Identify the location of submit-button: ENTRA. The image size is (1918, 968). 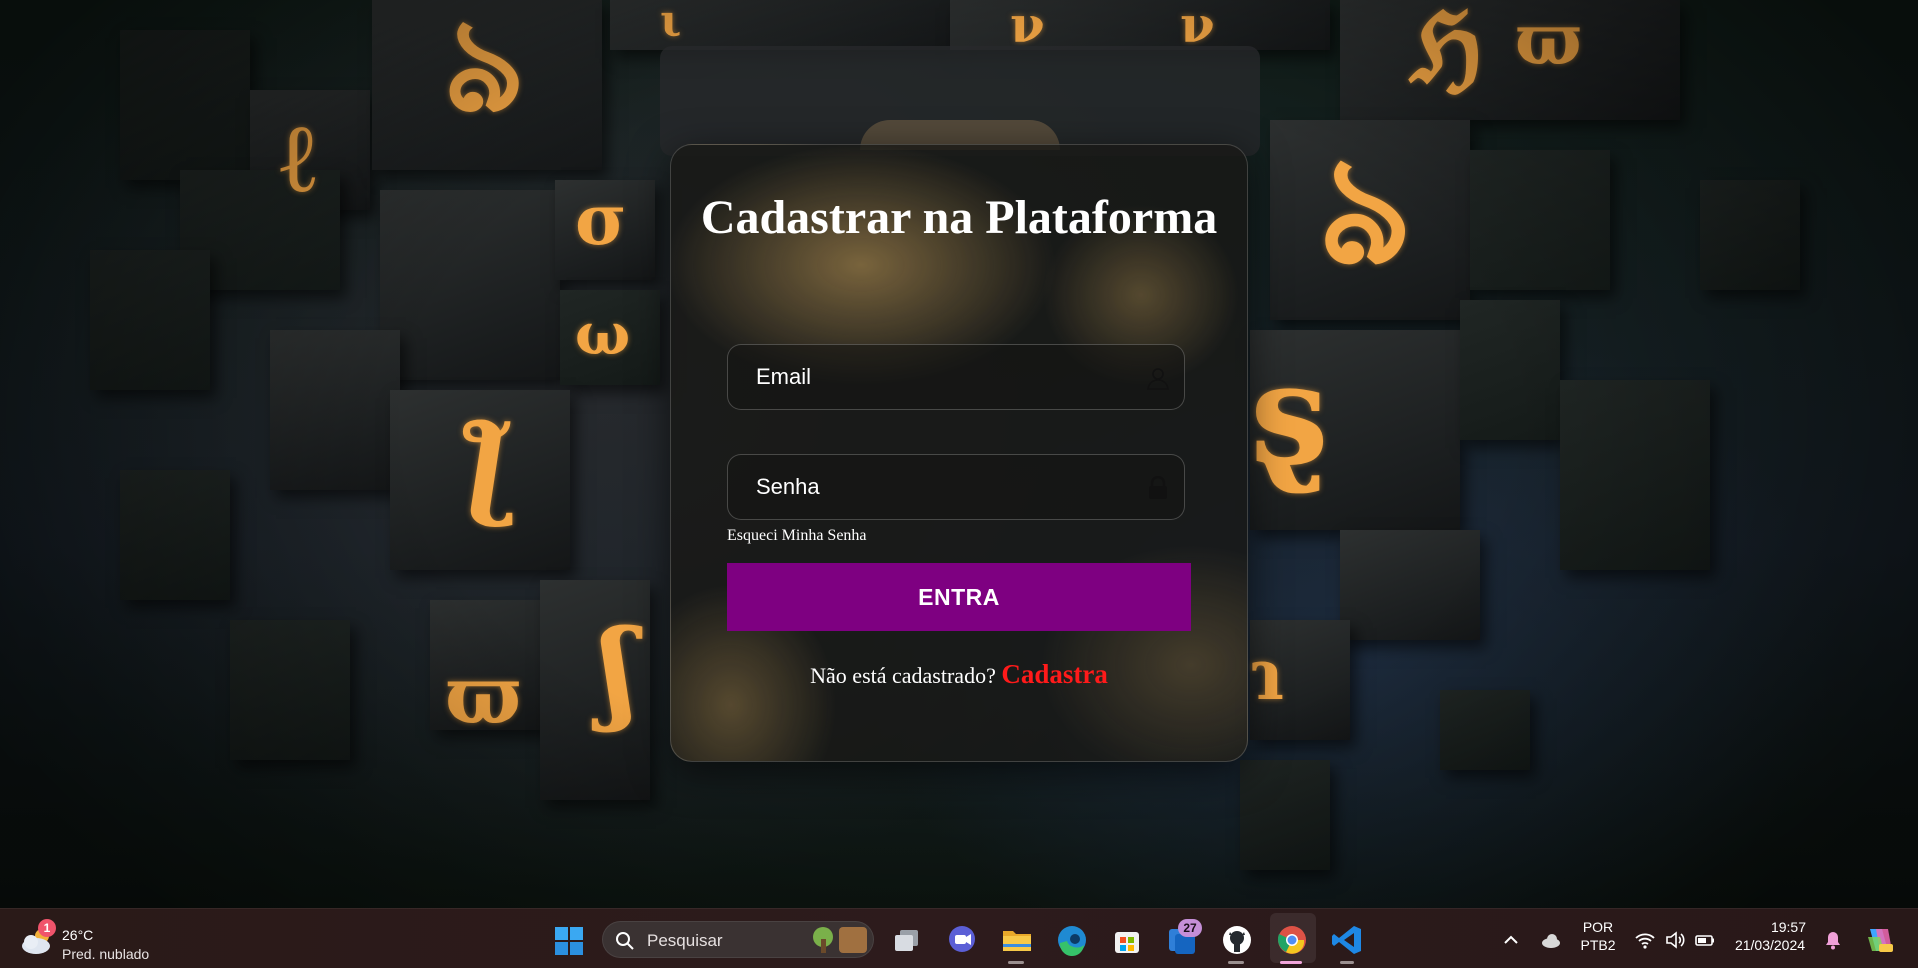
(959, 597).